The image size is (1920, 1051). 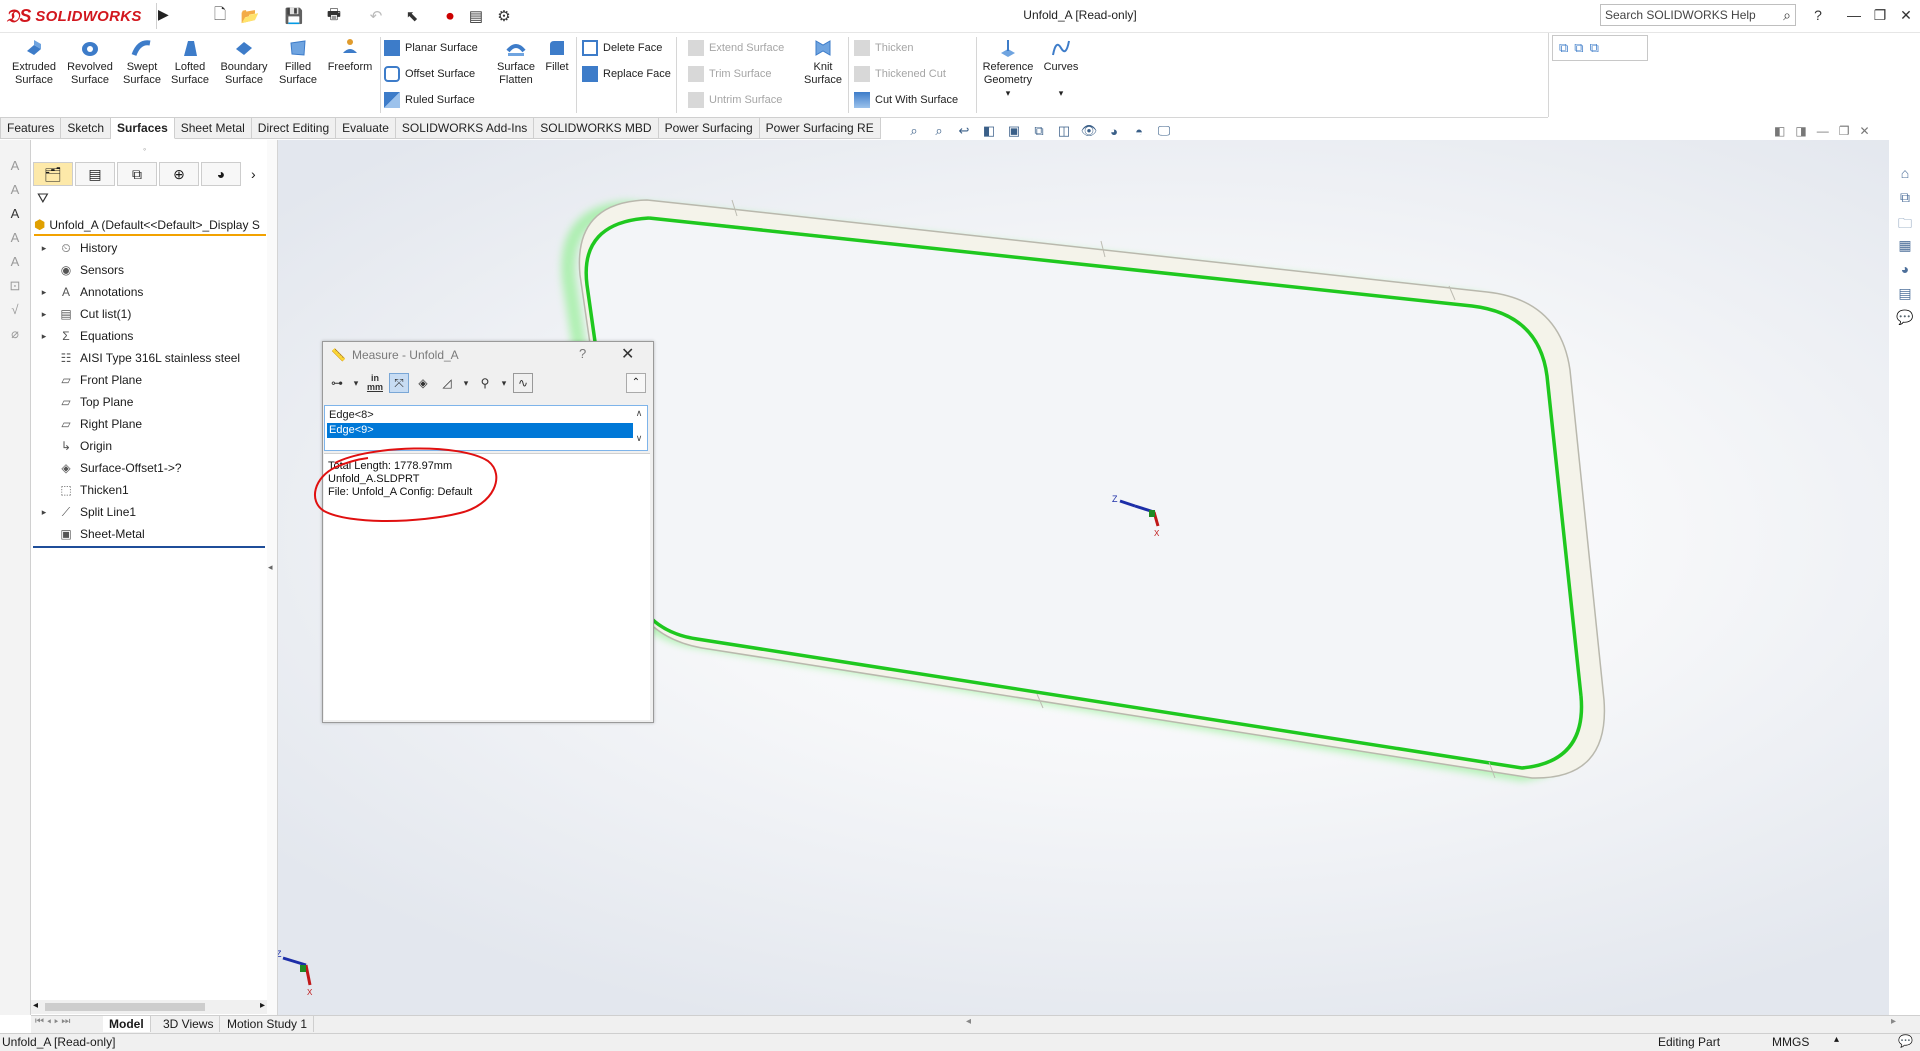 I want to click on panel-grip-icon: ◦, so click(x=144, y=149).